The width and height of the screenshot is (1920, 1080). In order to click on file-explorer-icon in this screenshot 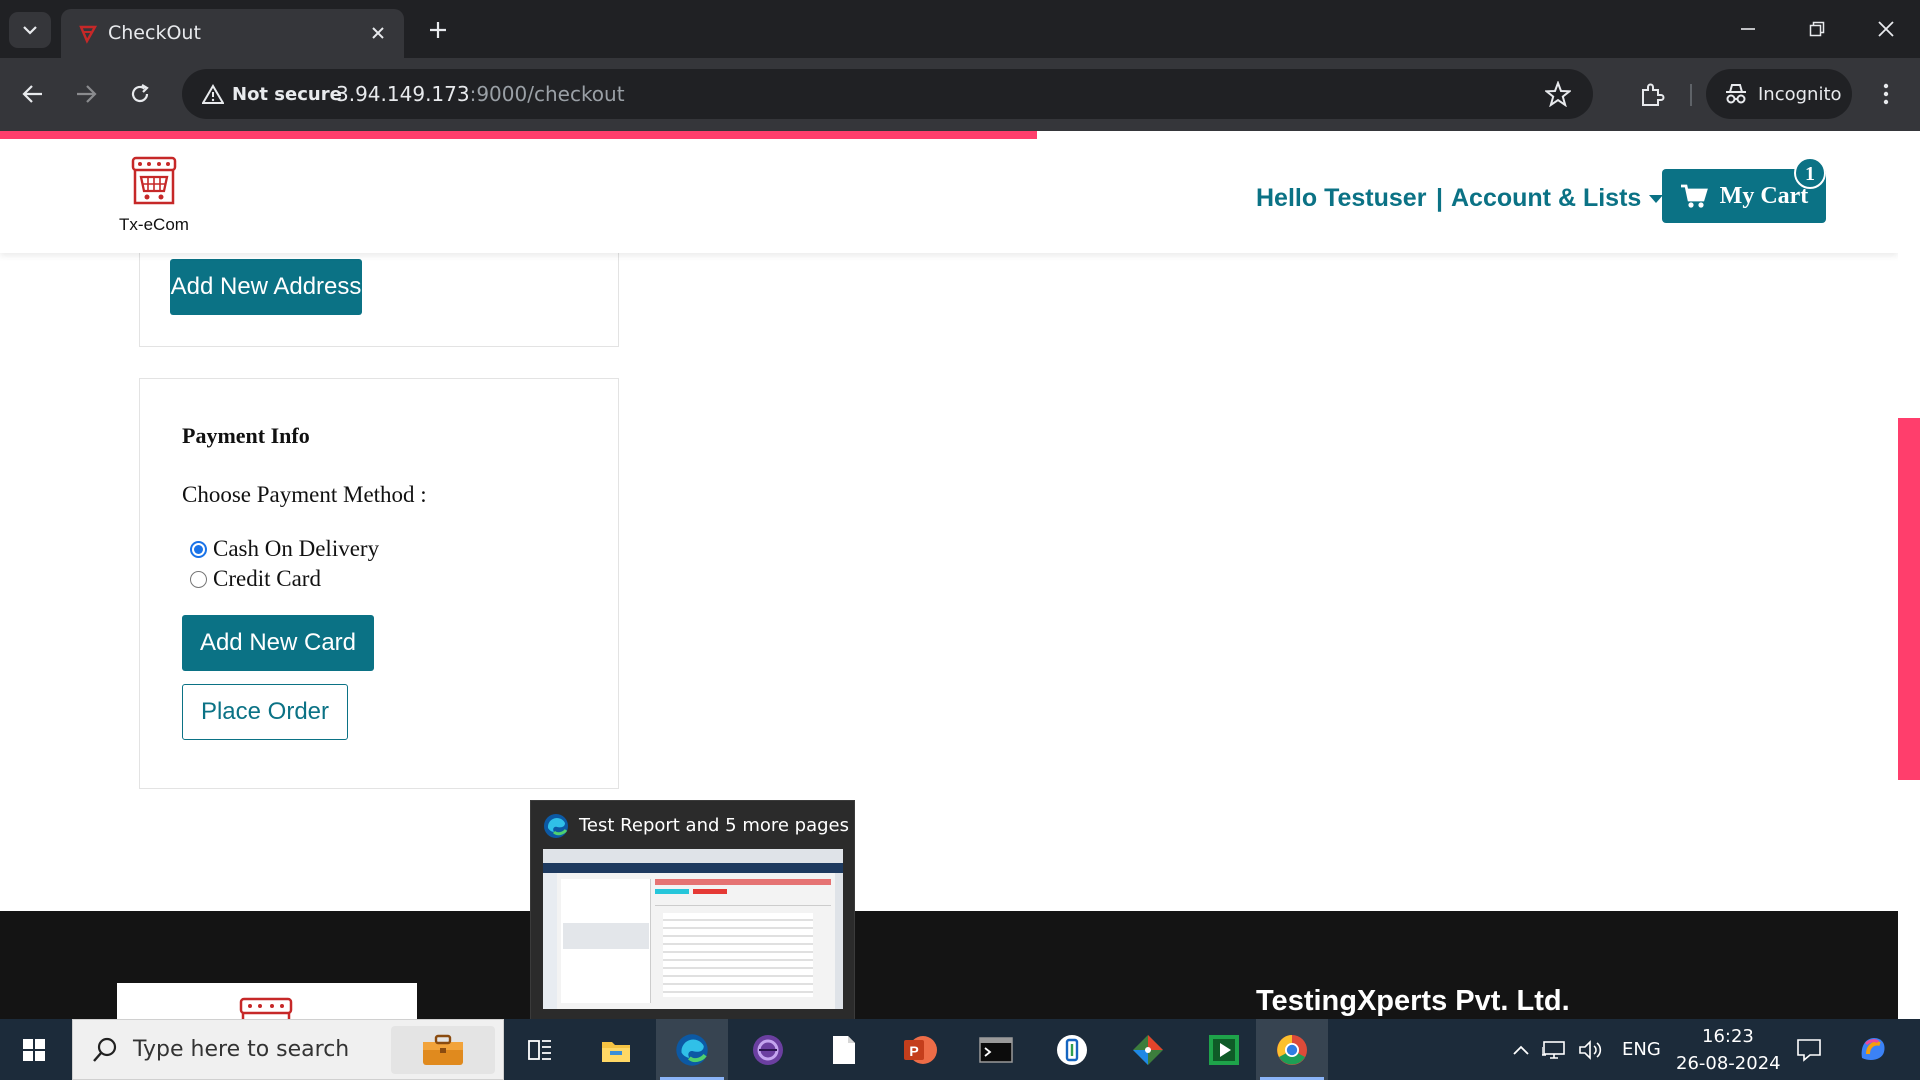, I will do `click(616, 1049)`.